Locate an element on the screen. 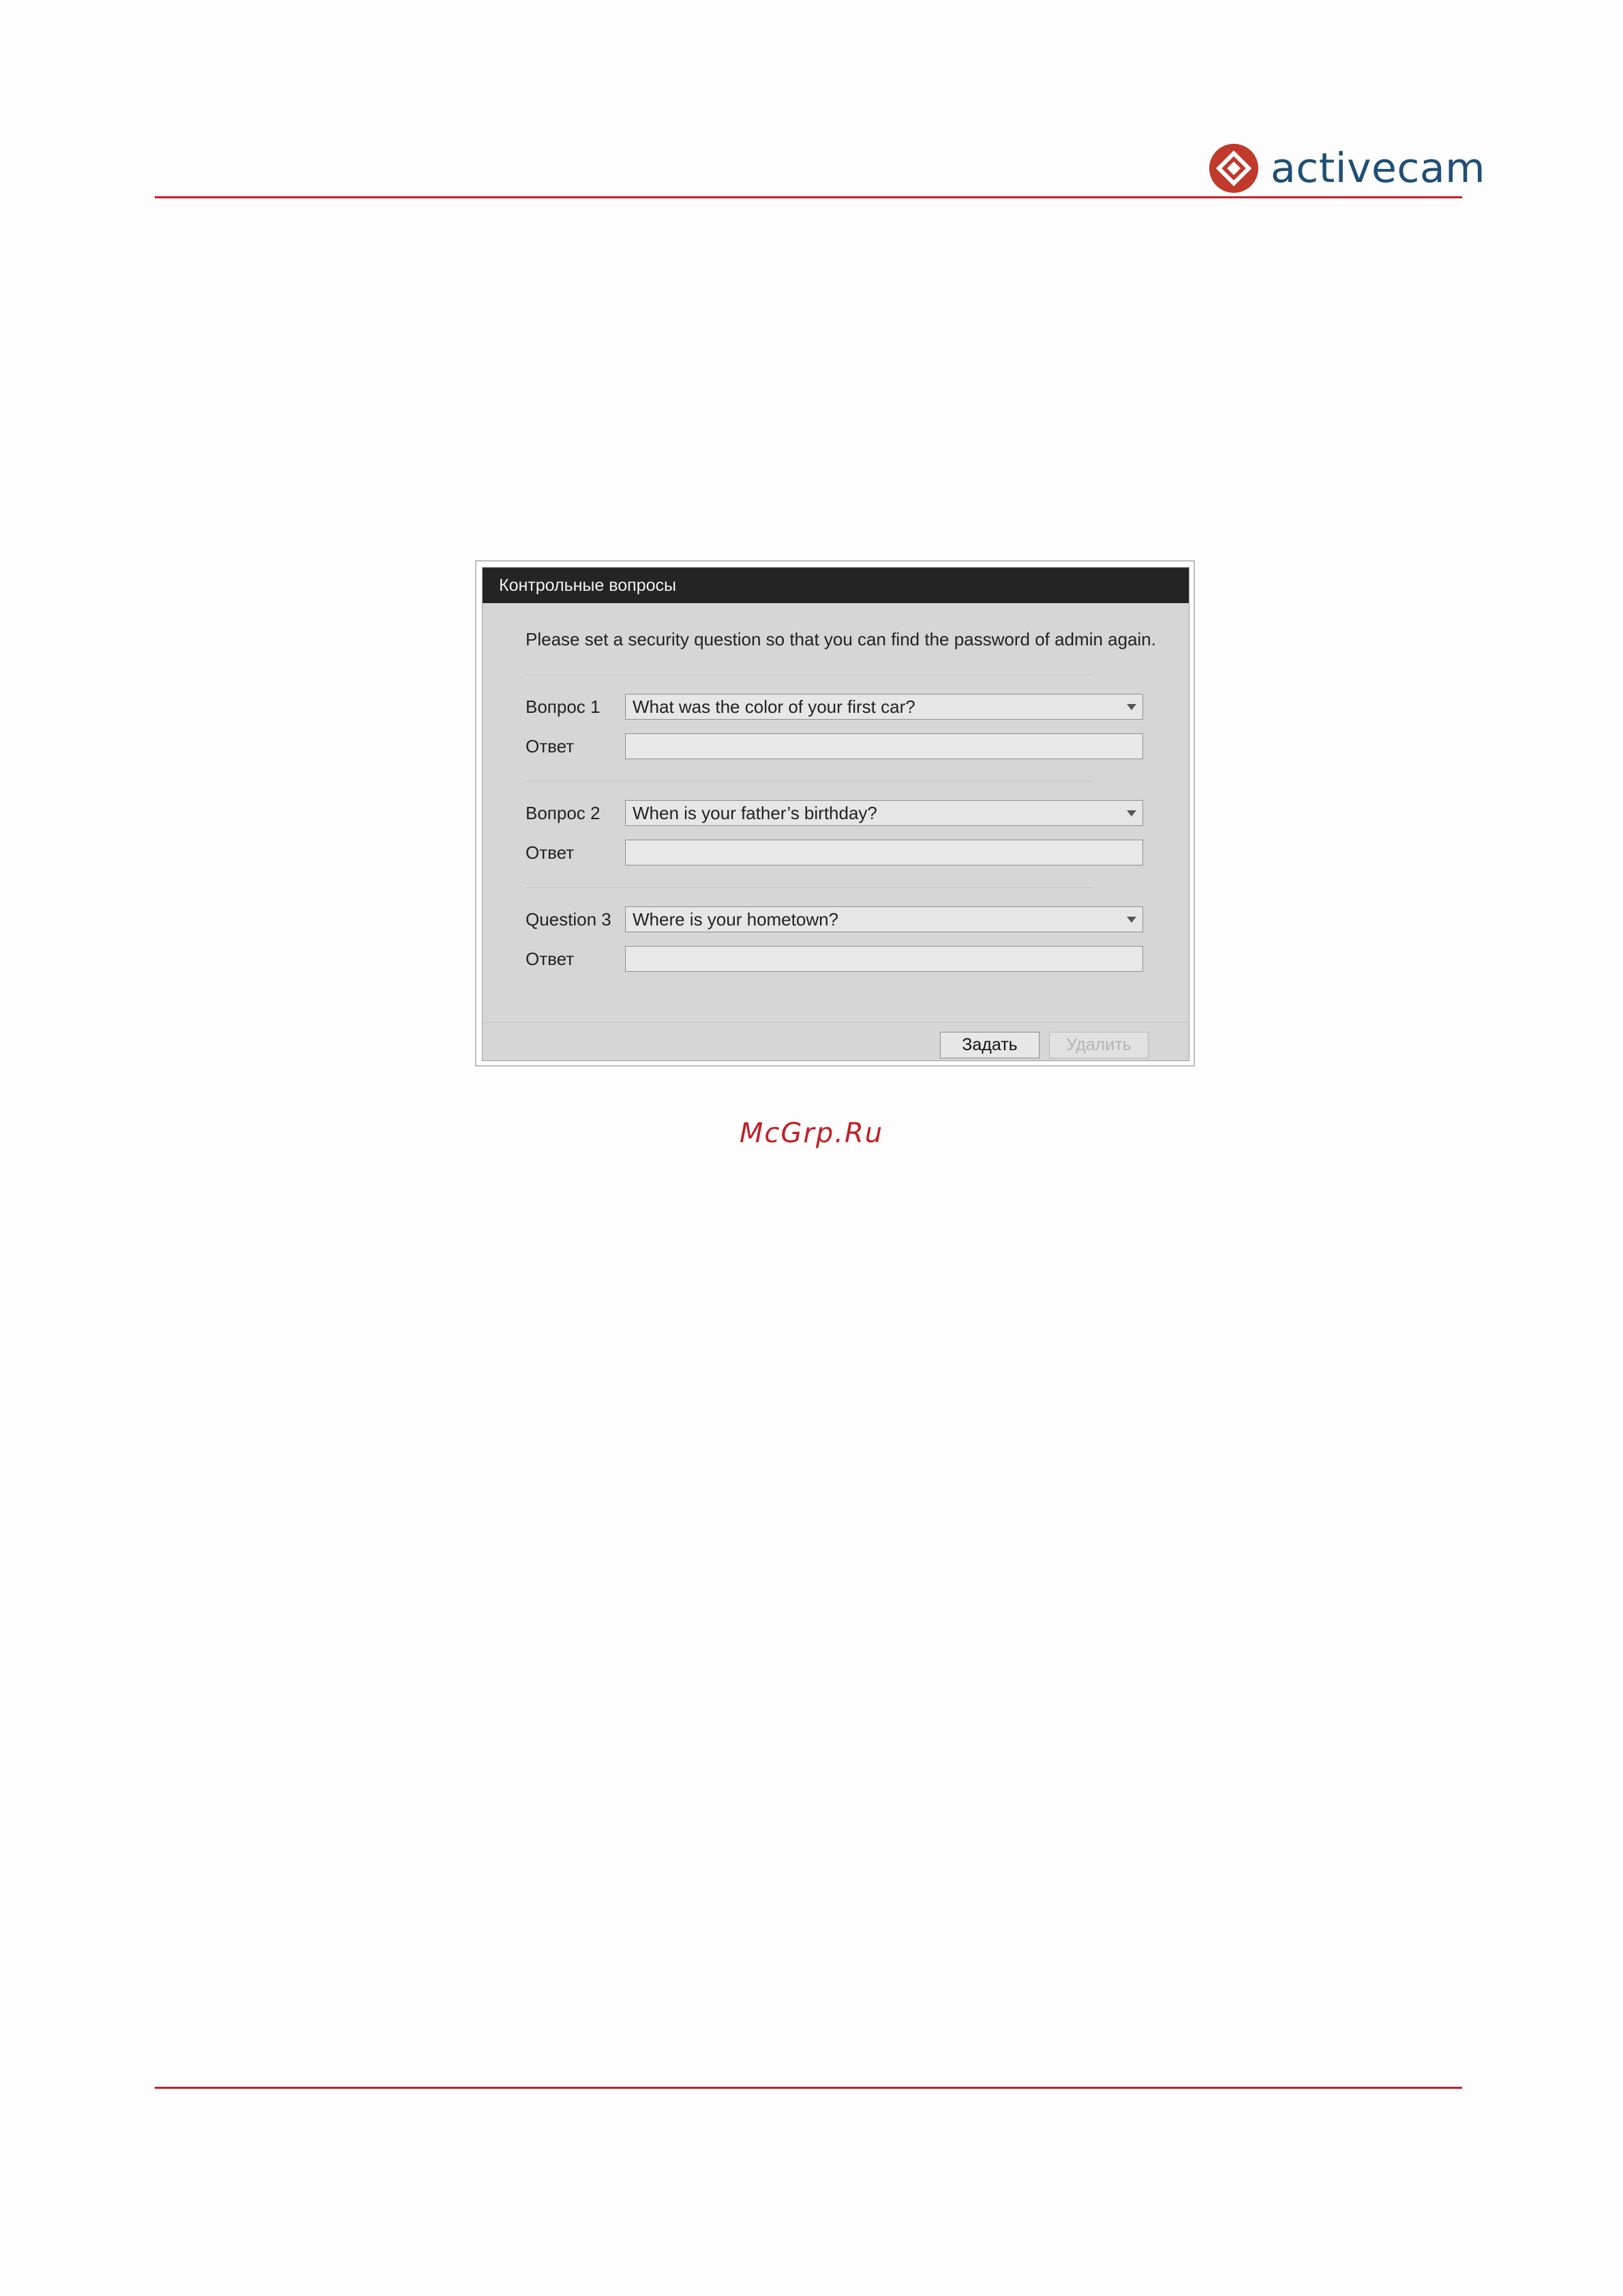 The height and width of the screenshot is (2296, 1623). question-1-select: What was the color of your first car? is located at coordinates (884, 707).